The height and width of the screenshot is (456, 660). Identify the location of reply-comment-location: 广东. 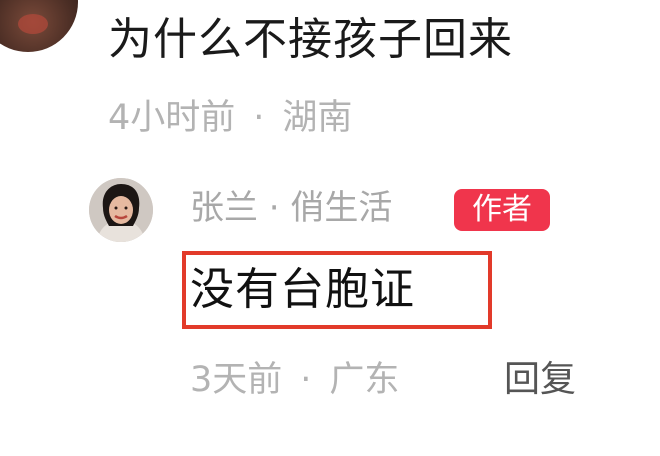
(364, 380).